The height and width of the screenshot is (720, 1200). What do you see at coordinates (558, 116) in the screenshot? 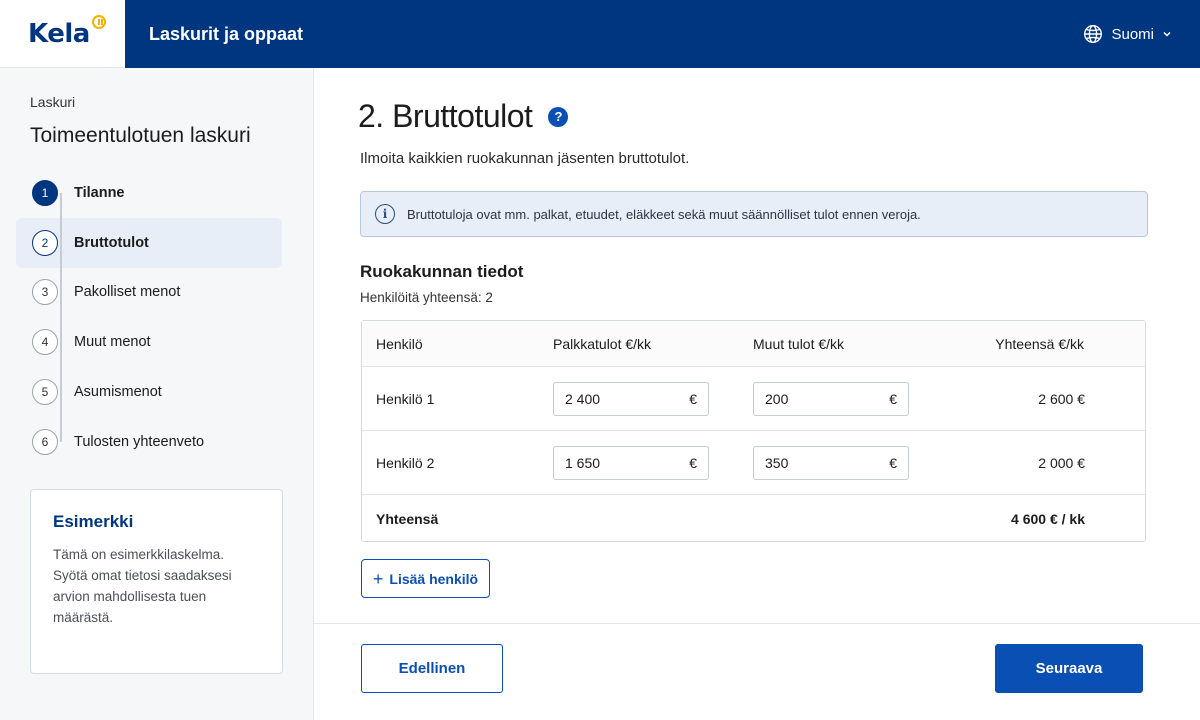
I see `help-icon: ?` at bounding box center [558, 116].